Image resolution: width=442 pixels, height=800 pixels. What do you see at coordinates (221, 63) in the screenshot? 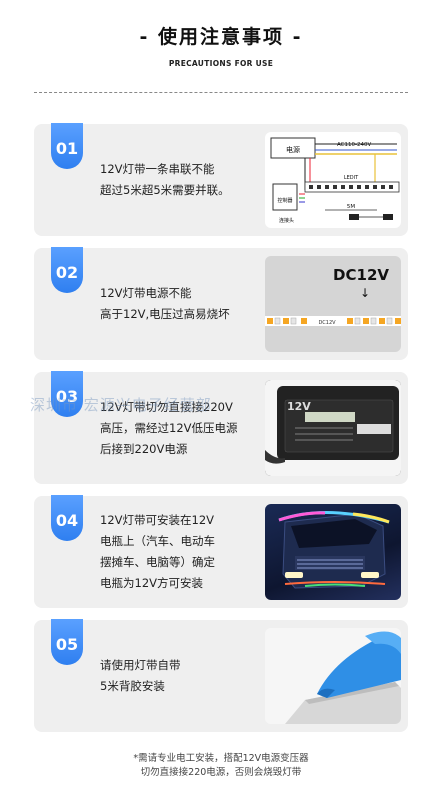
I see `page-subtitle: PRECAUTIONS FOR USE` at bounding box center [221, 63].